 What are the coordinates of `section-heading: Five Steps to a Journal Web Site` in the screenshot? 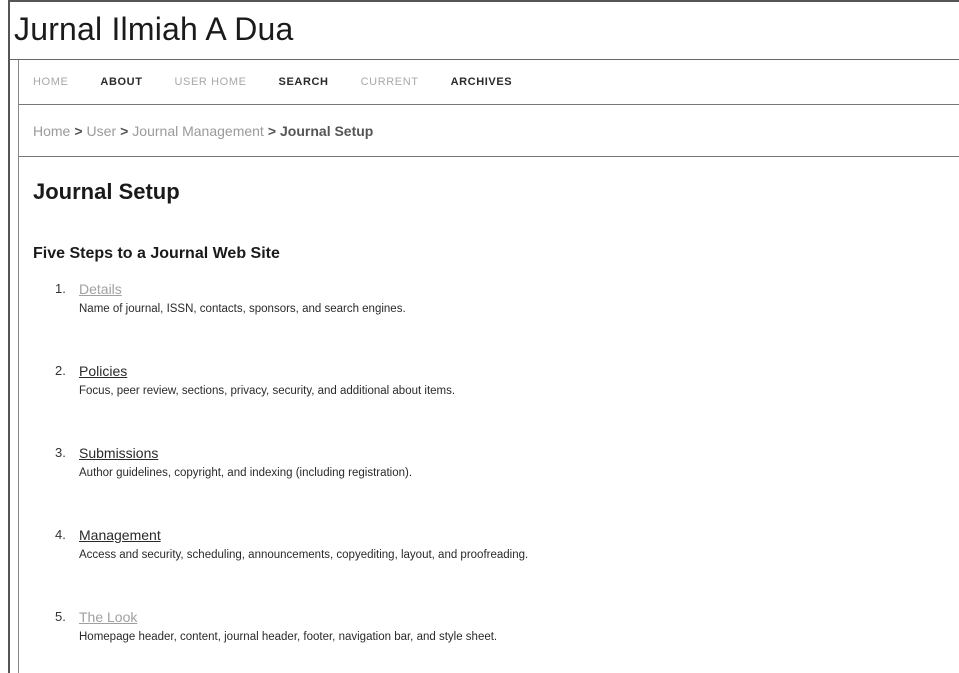 It's located at (156, 253).